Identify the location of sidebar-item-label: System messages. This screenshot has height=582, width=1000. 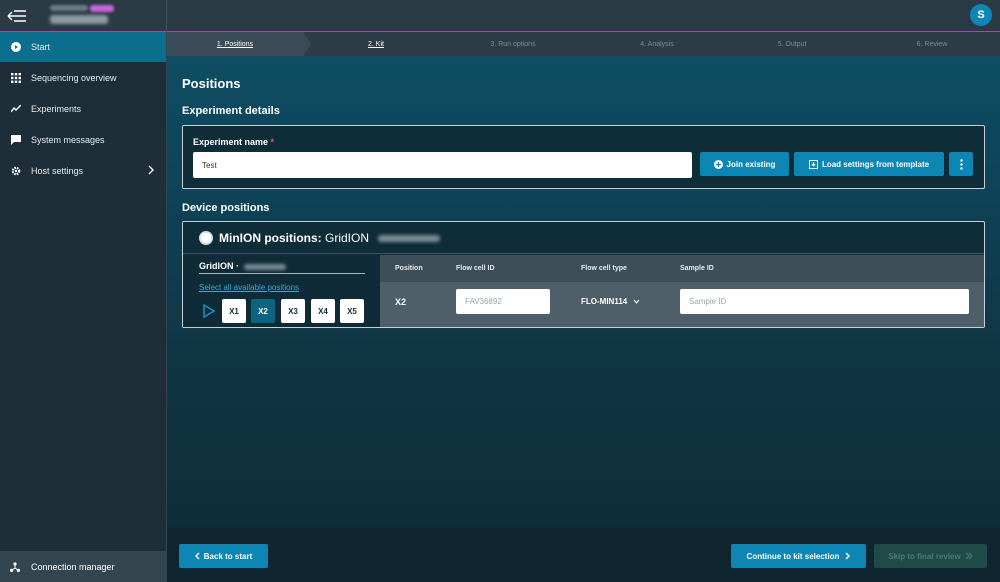
(68, 140).